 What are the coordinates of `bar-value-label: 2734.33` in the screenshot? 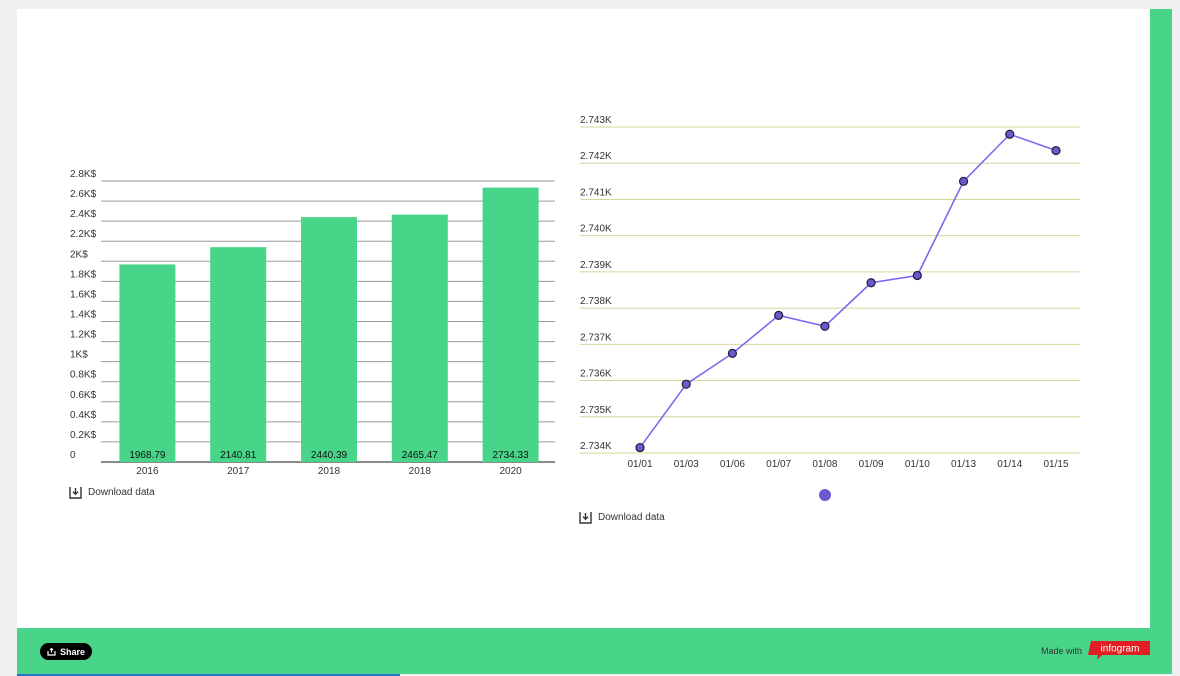 It's located at (511, 455).